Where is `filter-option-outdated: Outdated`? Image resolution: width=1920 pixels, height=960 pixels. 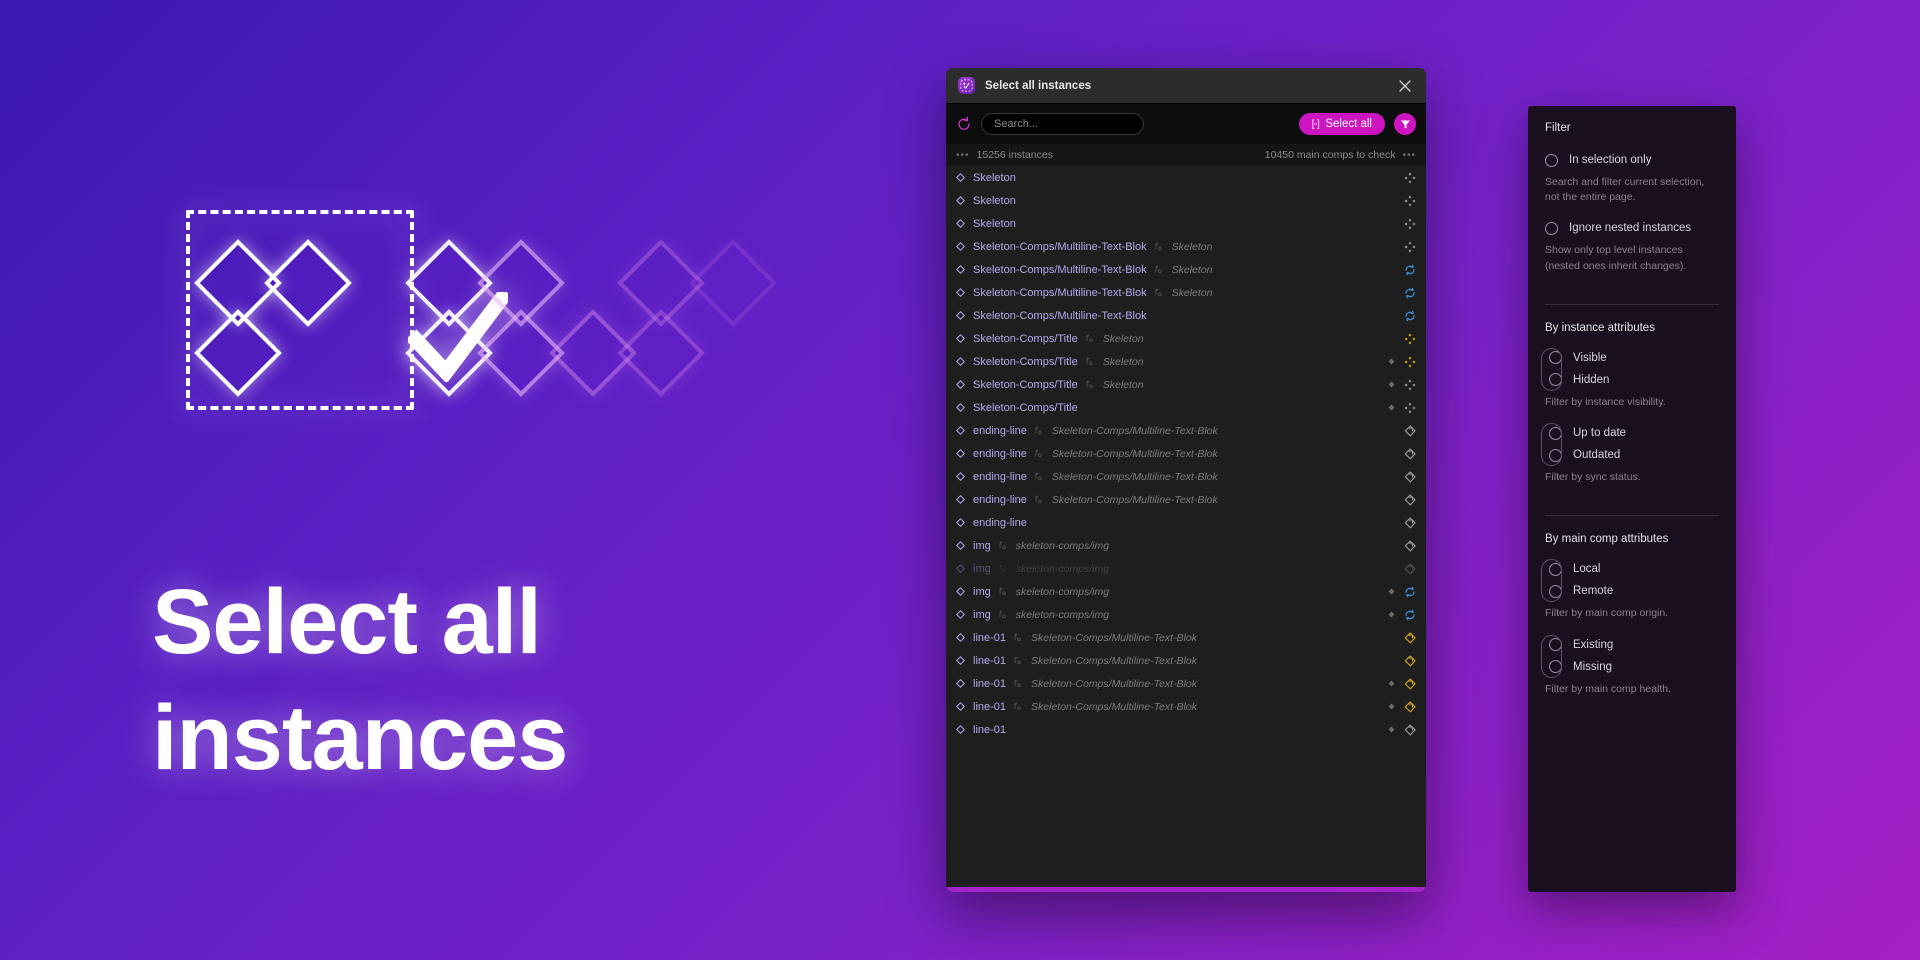 filter-option-outdated: Outdated is located at coordinates (1632, 455).